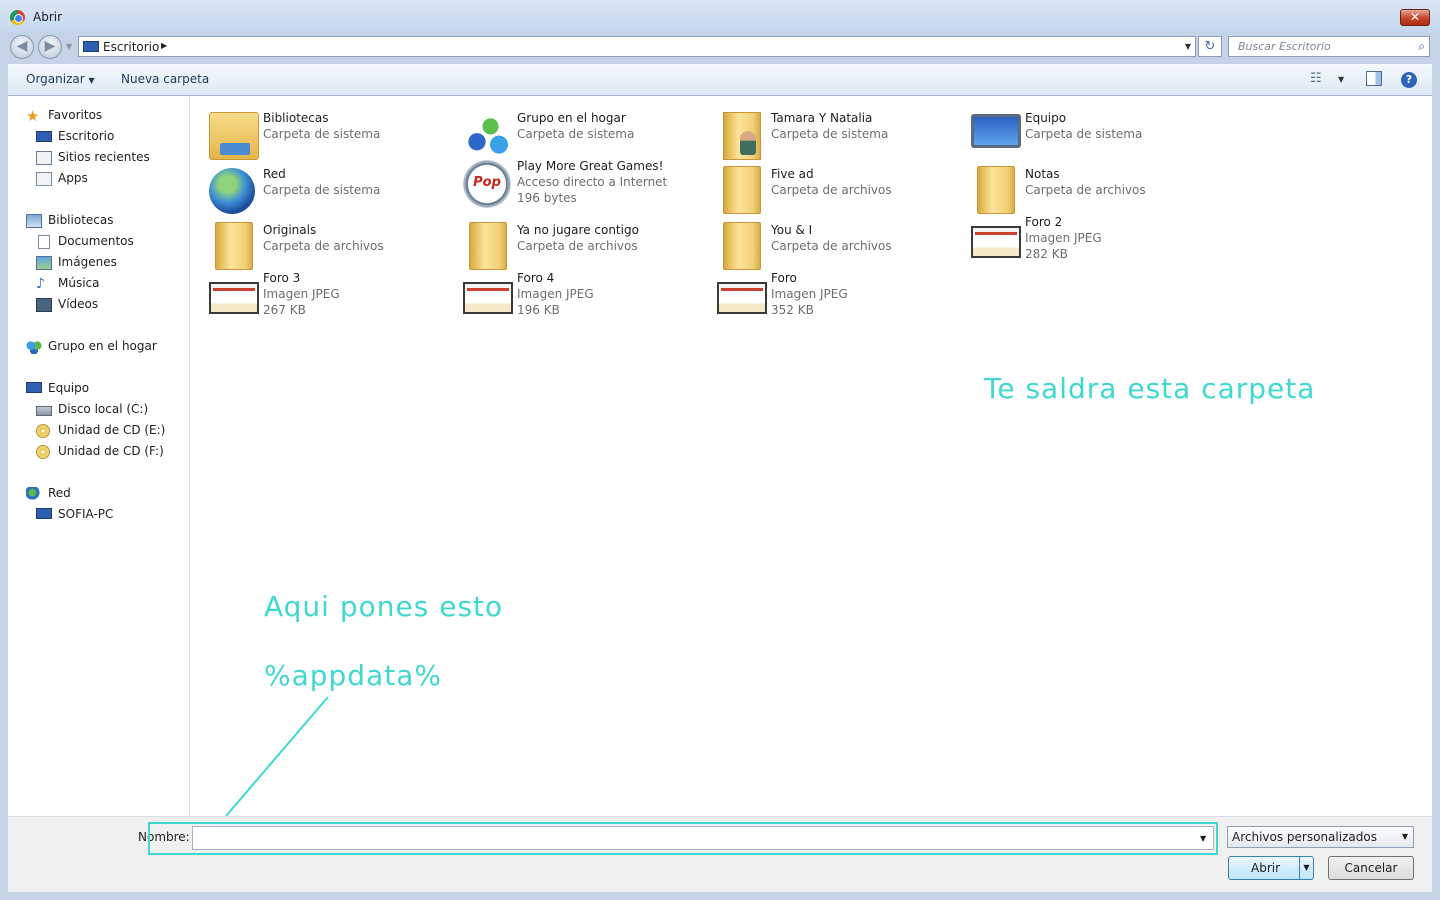 The width and height of the screenshot is (1440, 900). What do you see at coordinates (296, 118) in the screenshot?
I see `file-name: Bibliotecas` at bounding box center [296, 118].